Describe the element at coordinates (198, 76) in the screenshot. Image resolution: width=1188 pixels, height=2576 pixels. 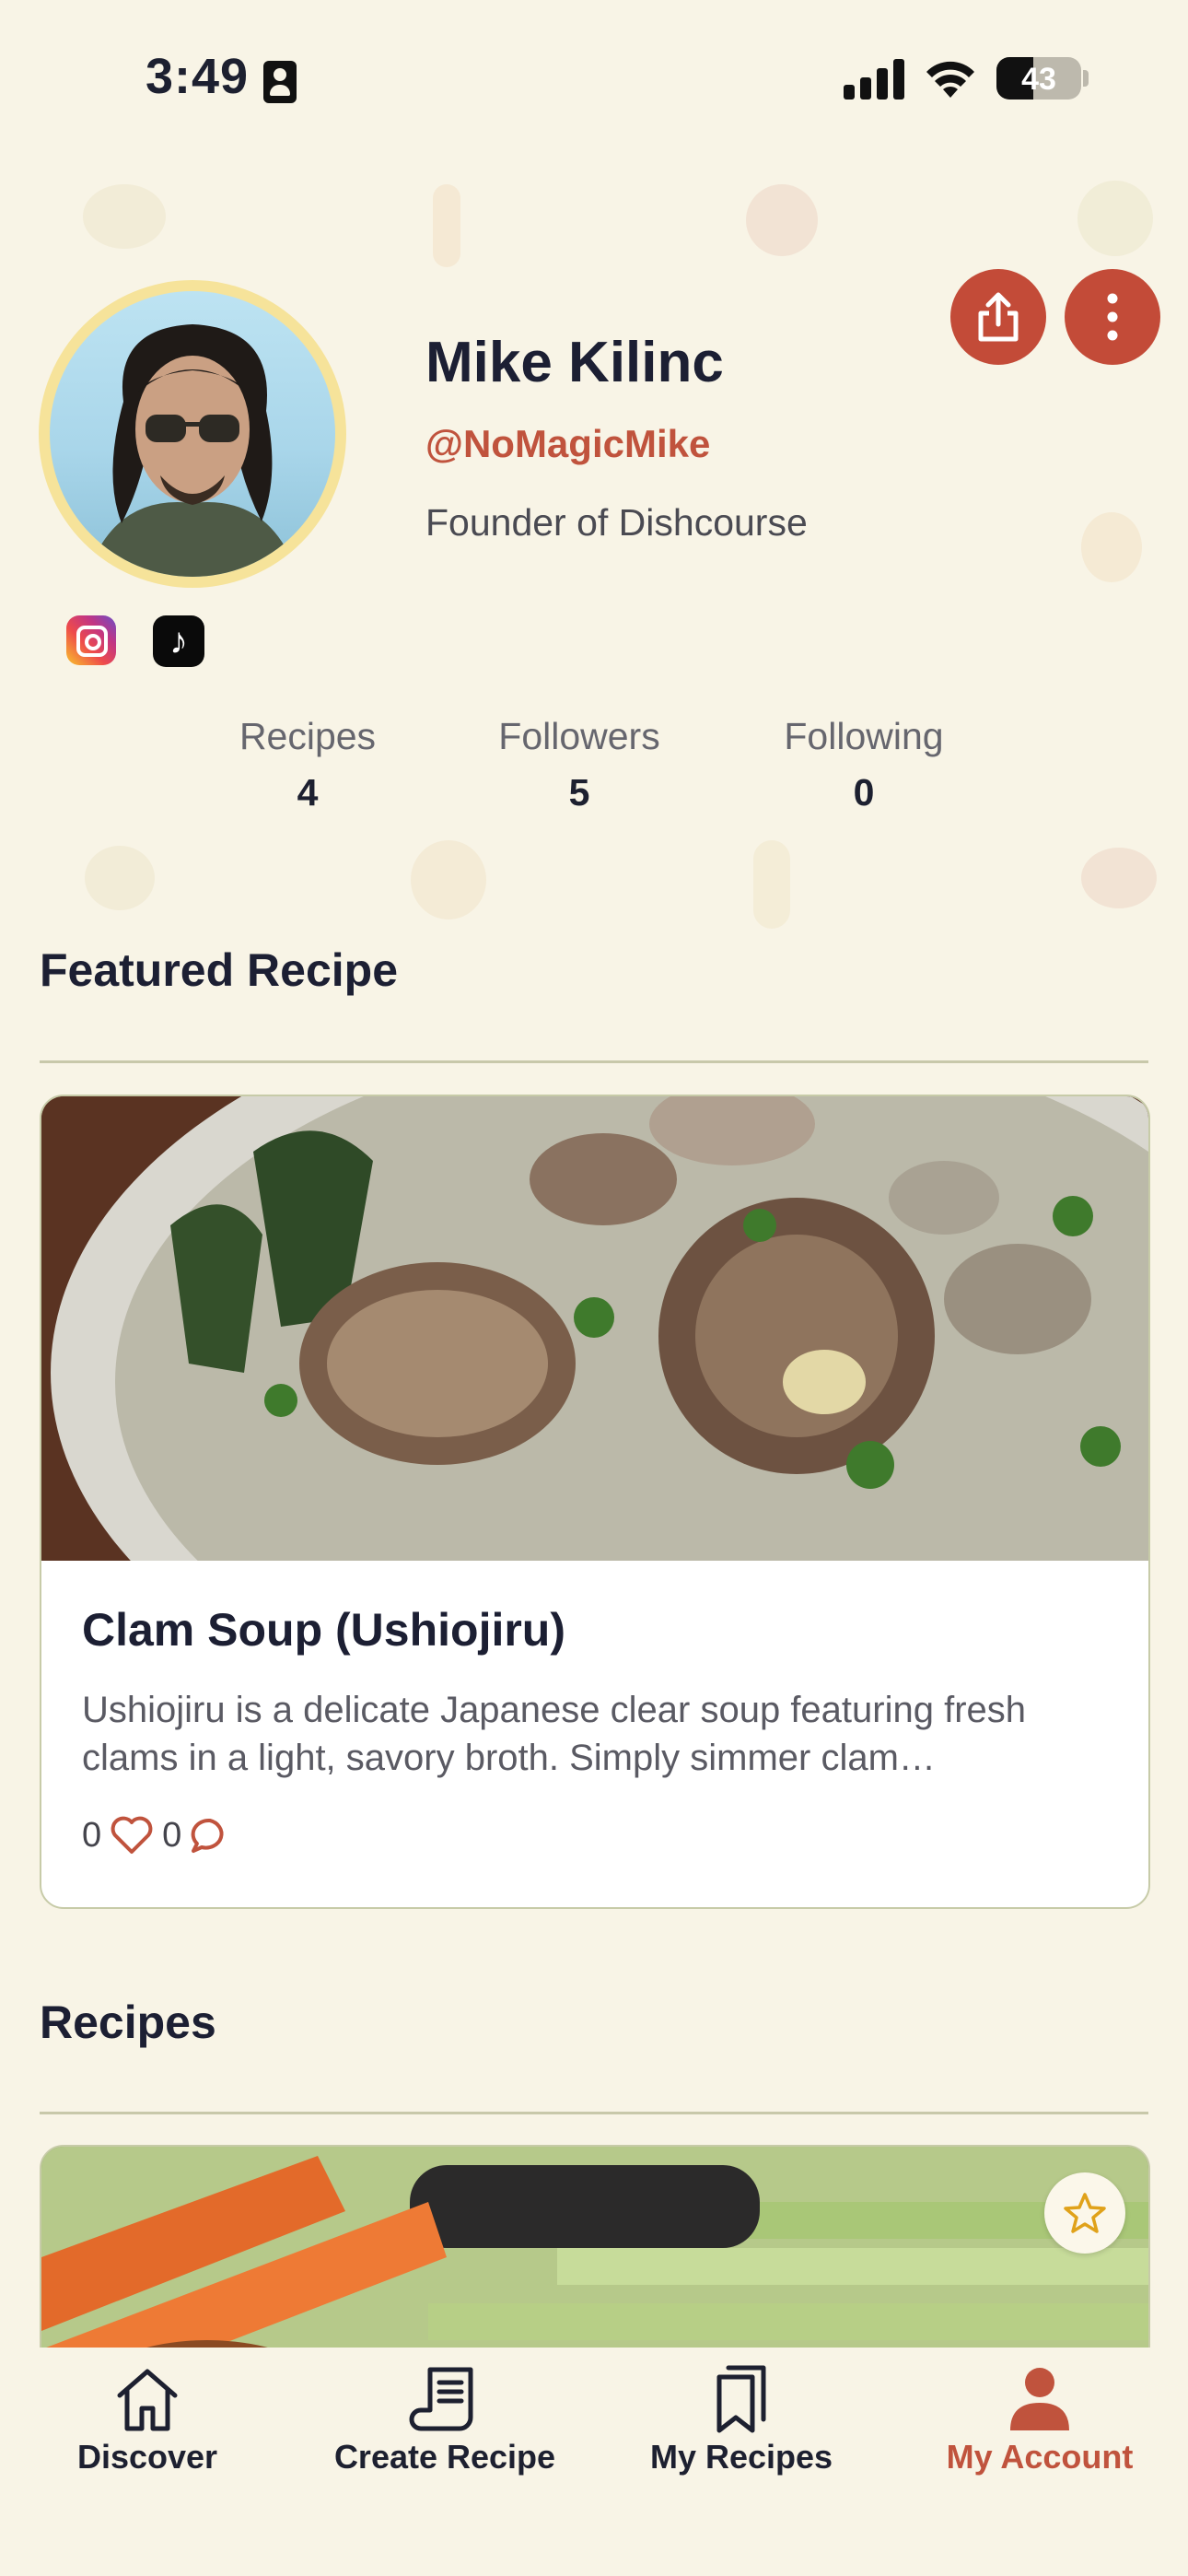
I see `status-time: 3:49` at that location.